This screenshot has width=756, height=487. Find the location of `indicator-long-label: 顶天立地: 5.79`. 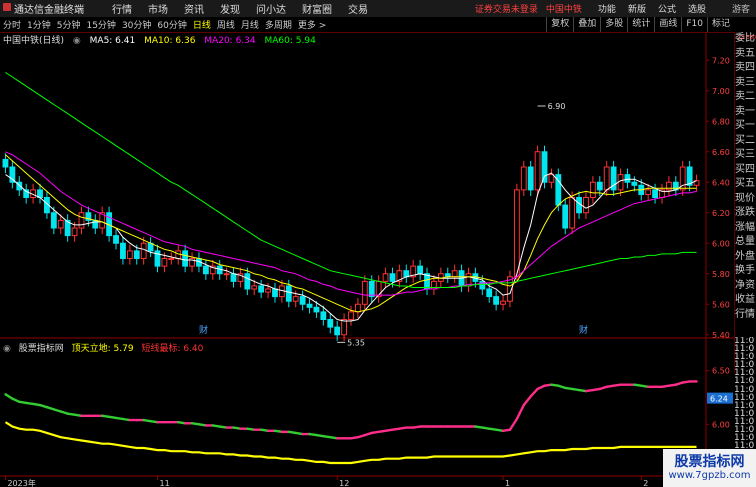

indicator-long-label: 顶天立地: 5.79 is located at coordinates (102, 349).